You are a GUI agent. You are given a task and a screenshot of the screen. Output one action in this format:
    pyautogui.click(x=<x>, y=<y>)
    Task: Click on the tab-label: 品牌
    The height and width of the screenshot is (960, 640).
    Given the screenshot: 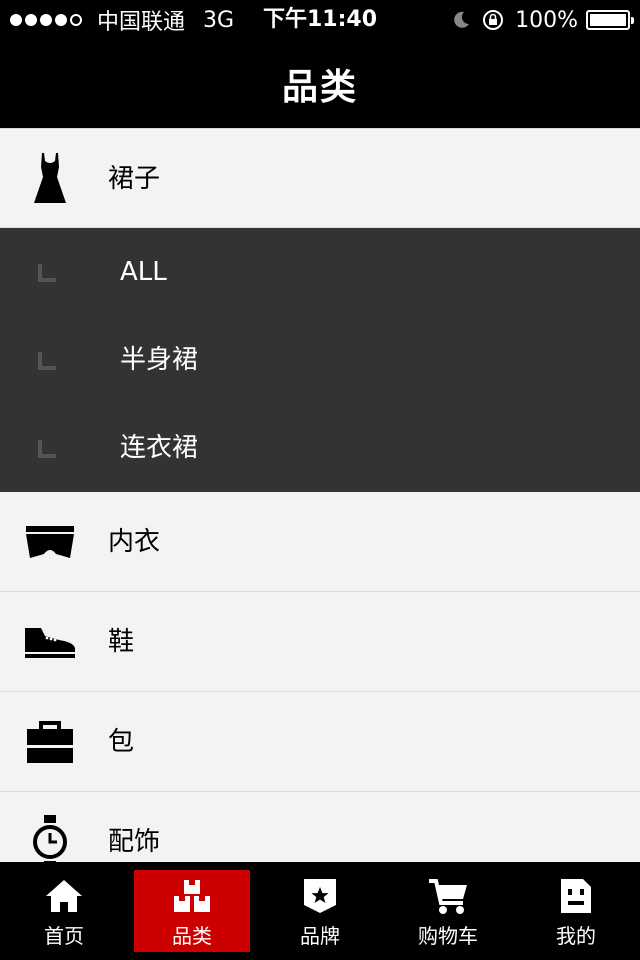 What is the action you would take?
    pyautogui.click(x=320, y=936)
    